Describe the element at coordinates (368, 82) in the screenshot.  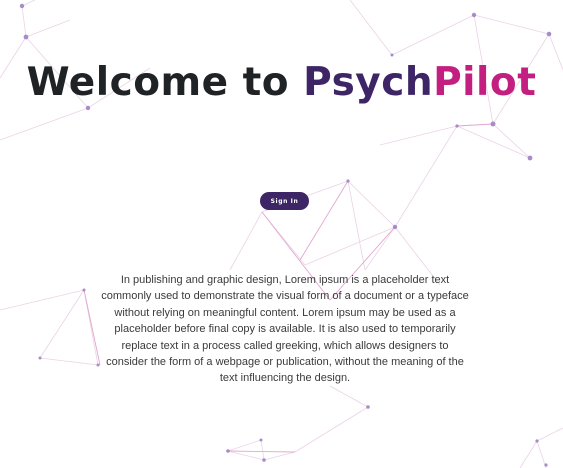
I see `title-brand-psych: Psych` at that location.